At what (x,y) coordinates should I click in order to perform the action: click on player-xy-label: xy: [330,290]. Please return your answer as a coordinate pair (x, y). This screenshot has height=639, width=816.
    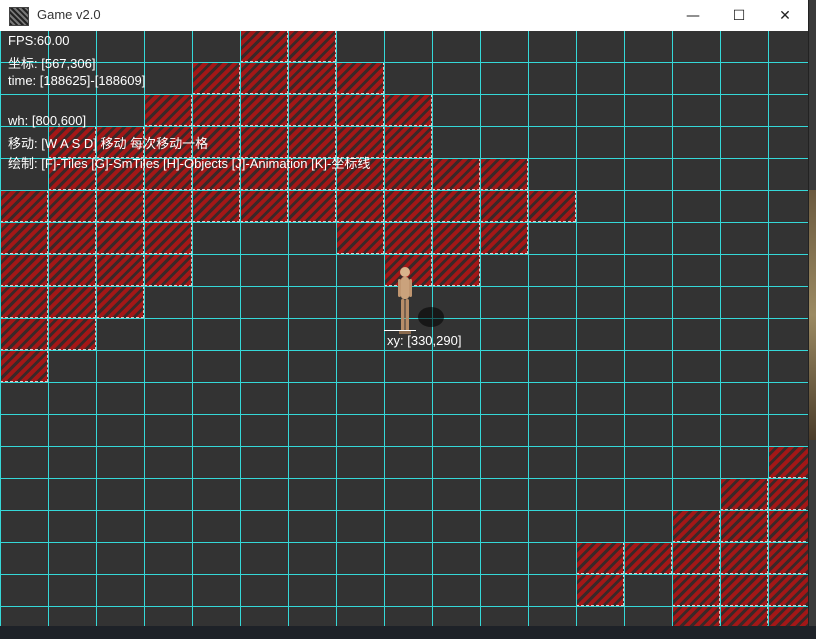
    Looking at the image, I should click on (424, 340).